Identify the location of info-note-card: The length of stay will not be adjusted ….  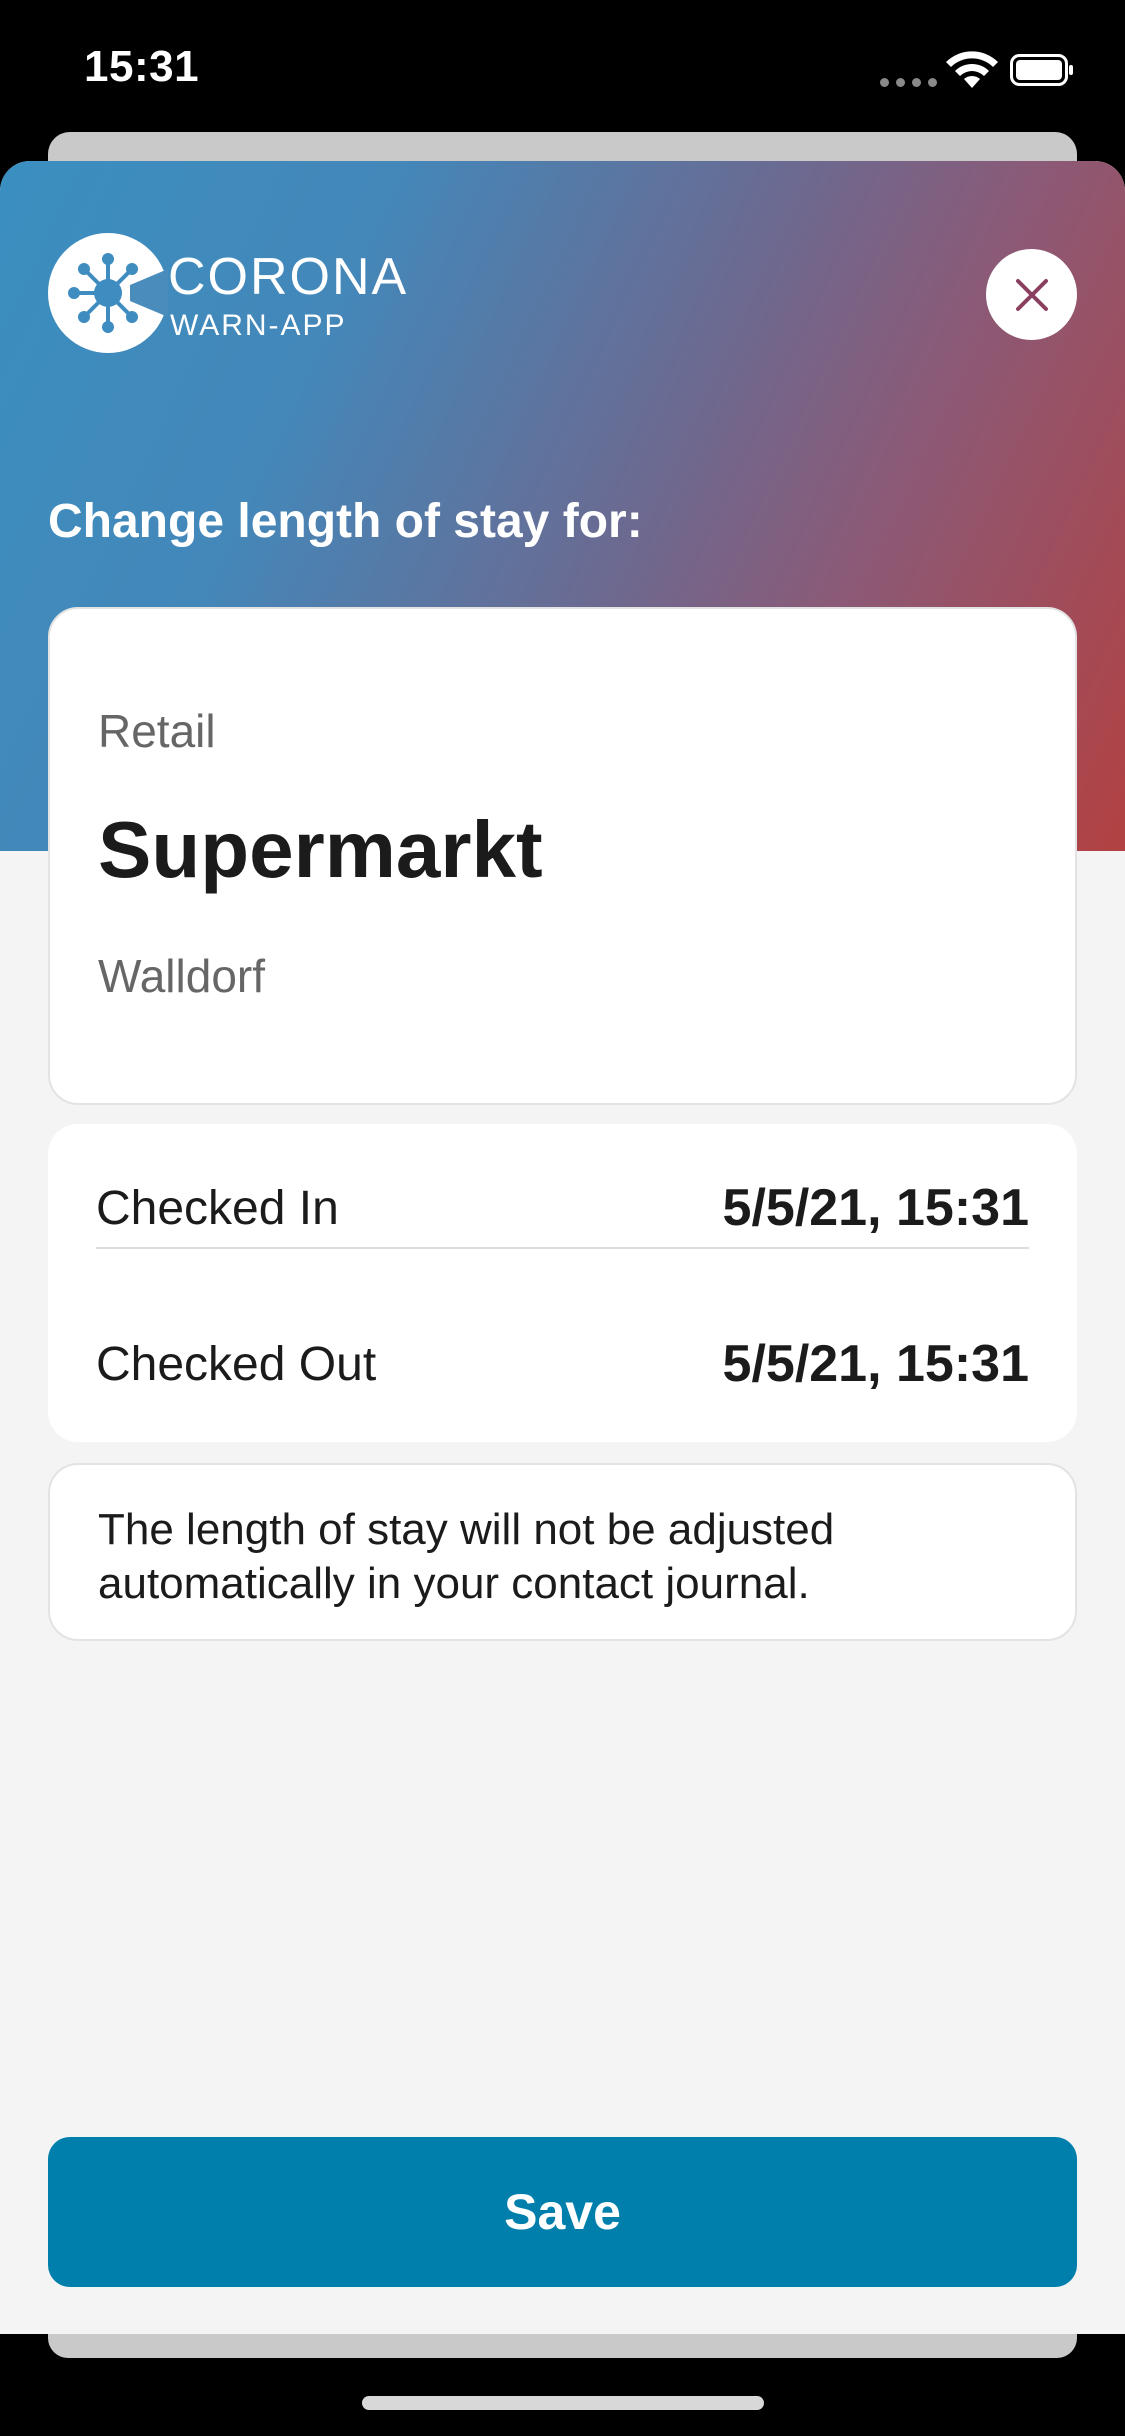
(562, 1552).